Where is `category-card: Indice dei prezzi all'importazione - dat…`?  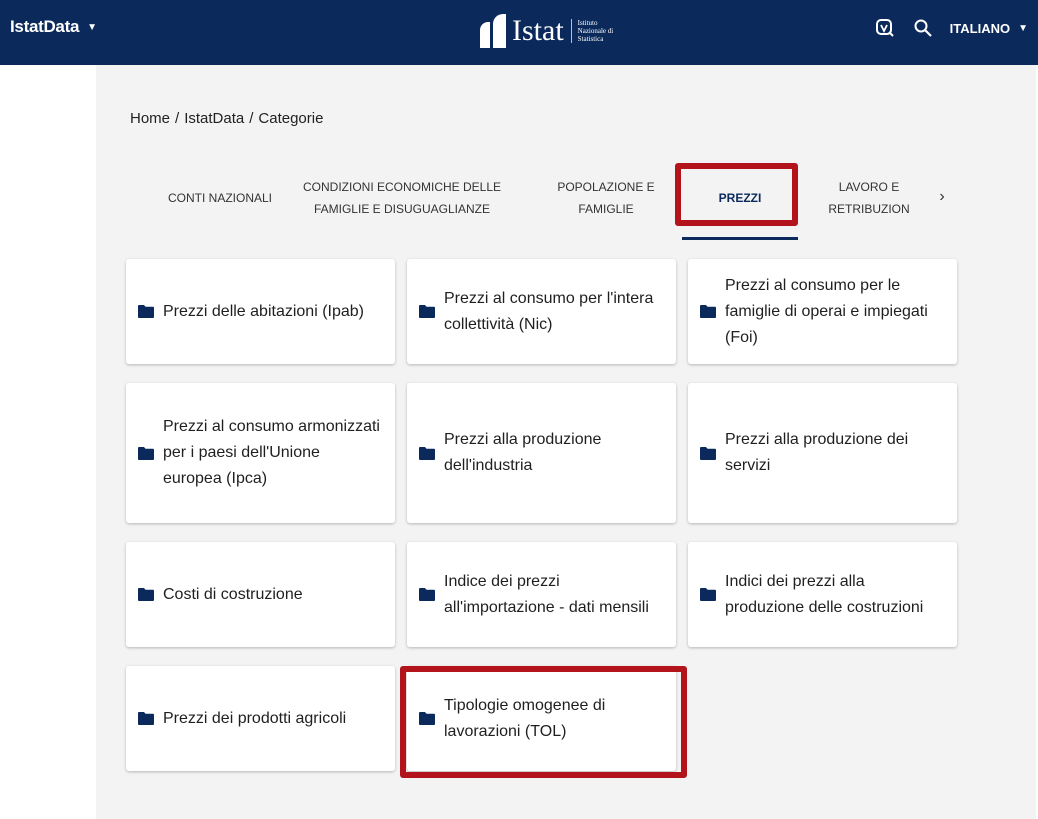
category-card: Indice dei prezzi all'importazione - dat… is located at coordinates (541, 594).